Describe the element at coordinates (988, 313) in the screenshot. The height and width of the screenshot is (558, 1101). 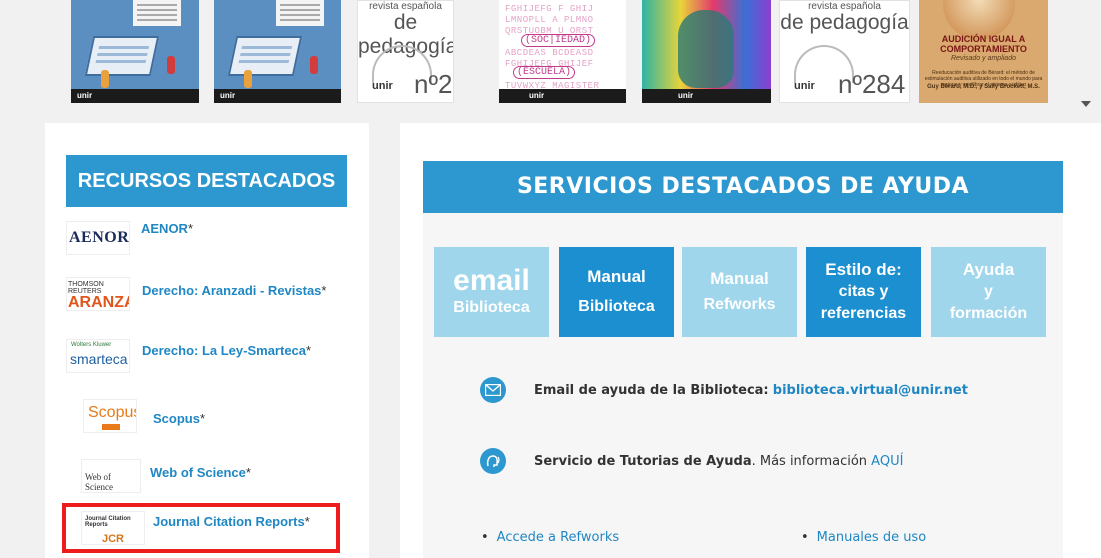
I see `button-line-3: formación` at that location.